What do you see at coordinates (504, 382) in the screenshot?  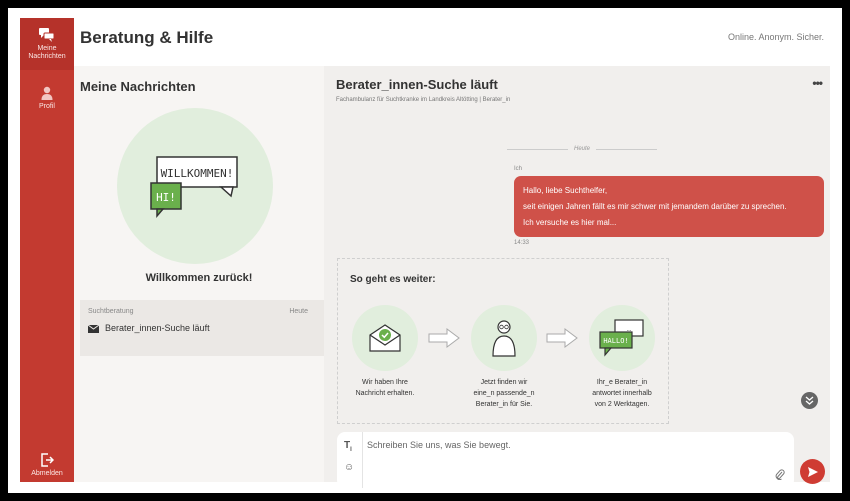 I see `step-text: Jetzt finden wir` at bounding box center [504, 382].